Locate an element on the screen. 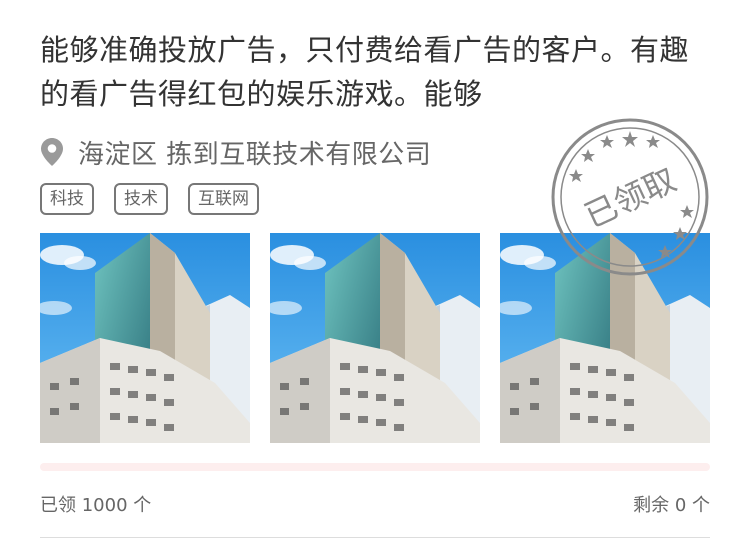 The width and height of the screenshot is (750, 540). location-pin-icon is located at coordinates (52, 152).